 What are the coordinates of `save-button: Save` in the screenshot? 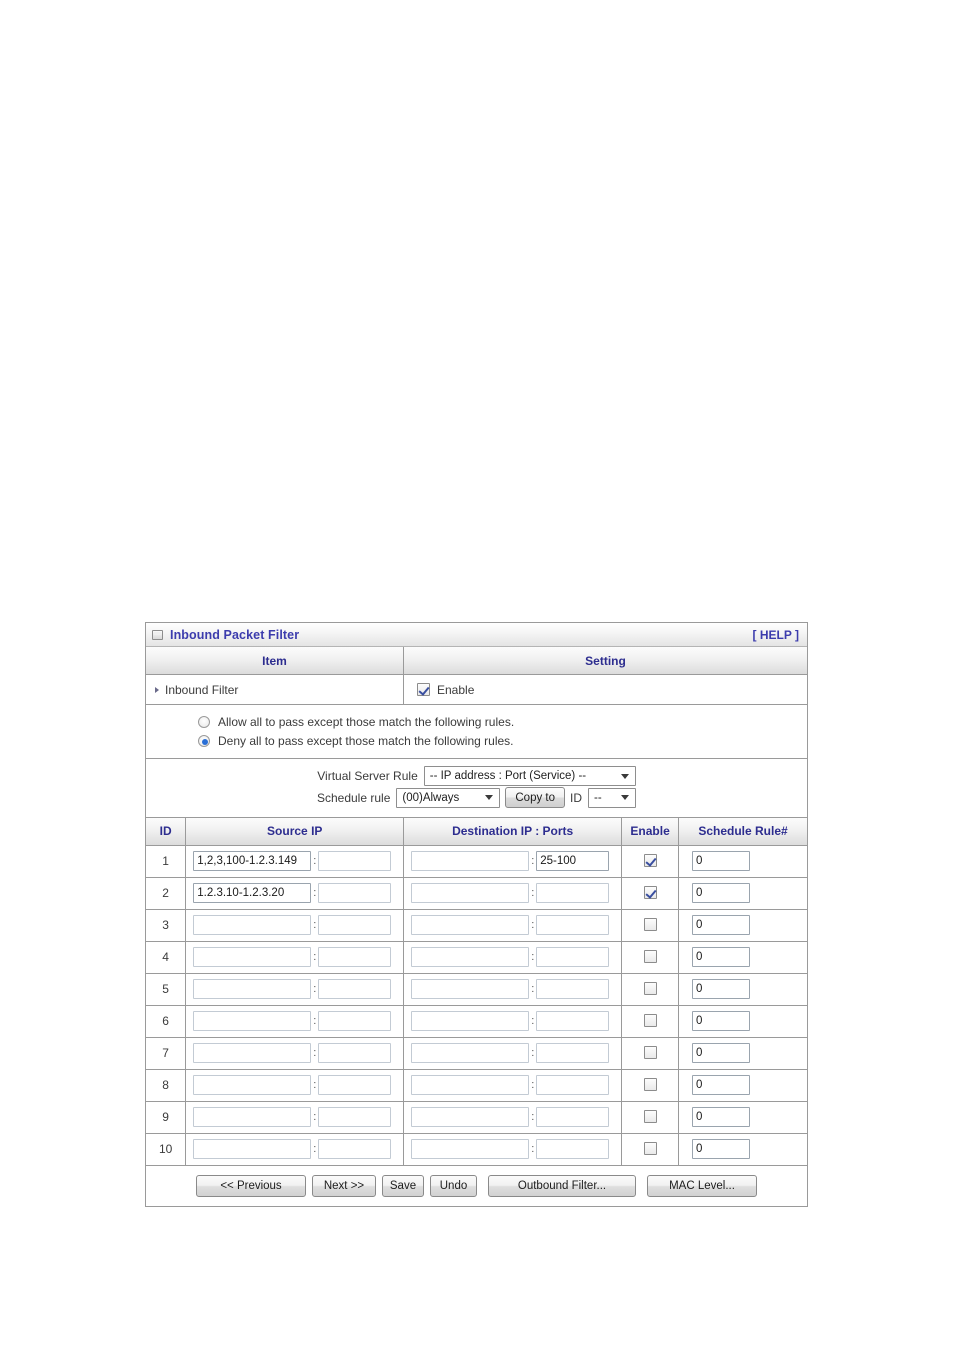 It's located at (403, 1185).